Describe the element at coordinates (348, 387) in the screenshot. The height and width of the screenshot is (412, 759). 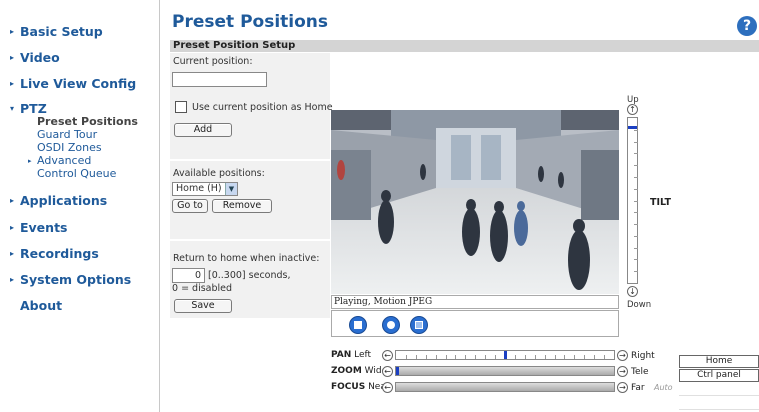
I see `focus-label: FOCUS` at that location.